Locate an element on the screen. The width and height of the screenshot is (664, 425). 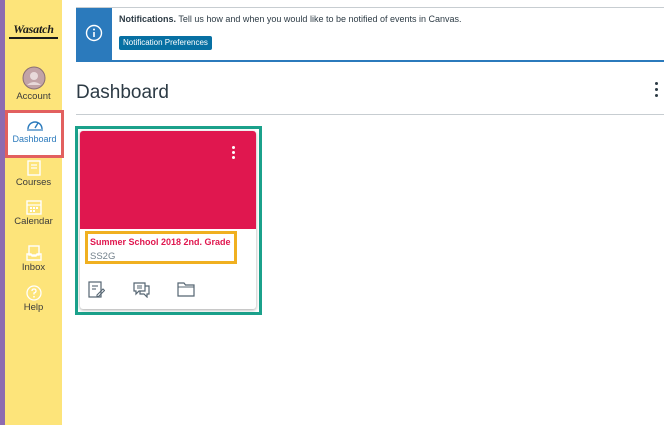
logo-underline is located at coordinates (33, 38).